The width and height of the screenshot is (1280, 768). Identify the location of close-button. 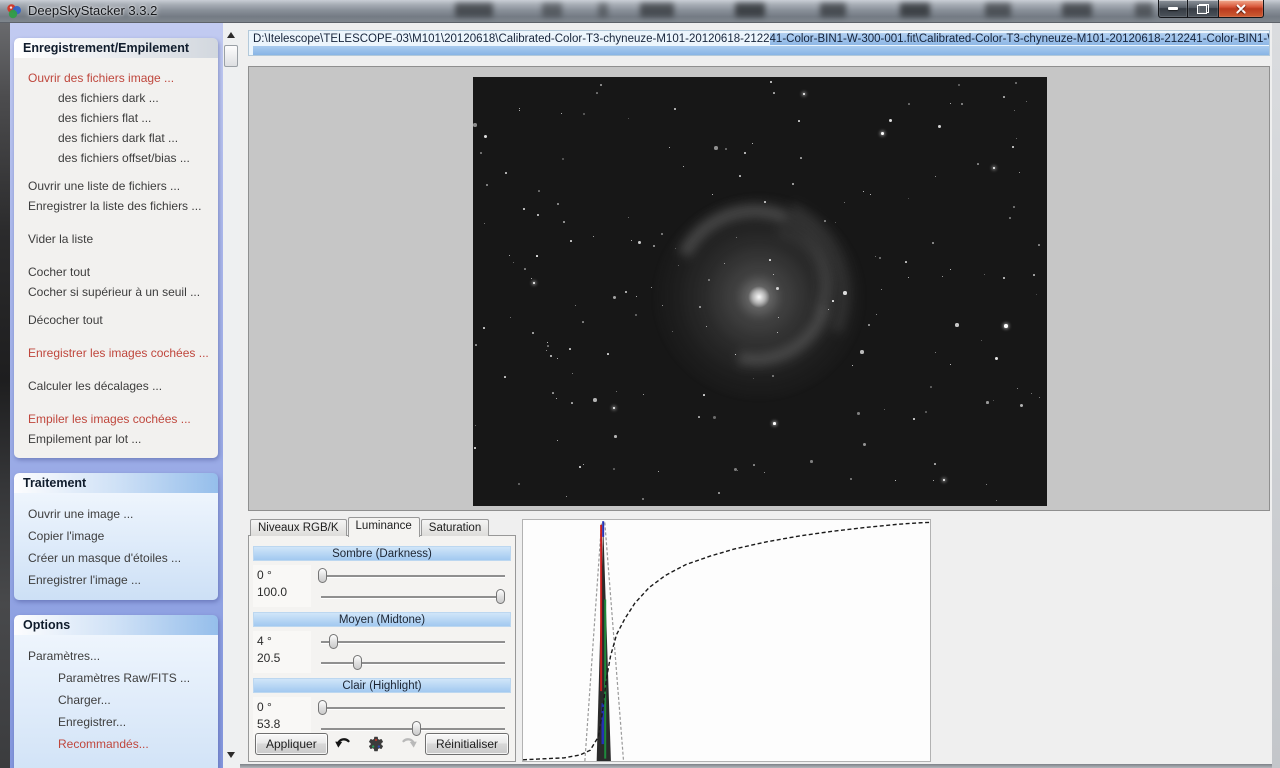
(1241, 9).